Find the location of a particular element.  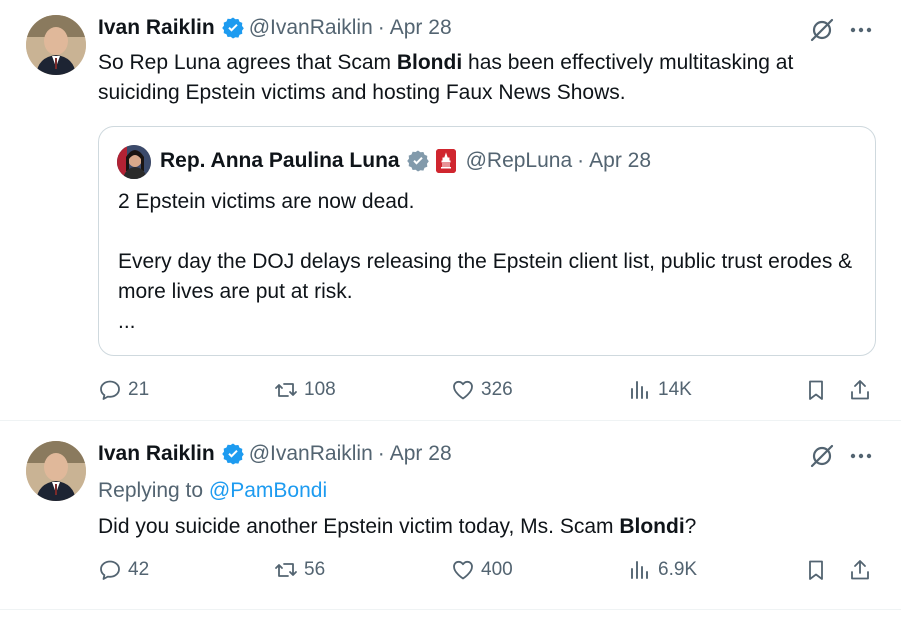

like-count: 326 is located at coordinates (497, 389).